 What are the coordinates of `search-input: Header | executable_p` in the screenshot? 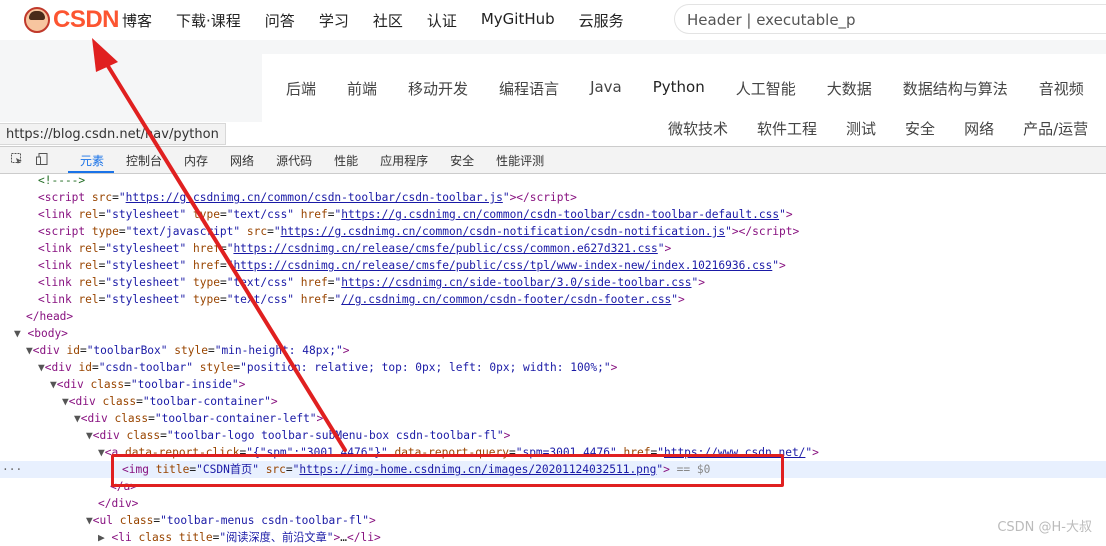 It's located at (890, 19).